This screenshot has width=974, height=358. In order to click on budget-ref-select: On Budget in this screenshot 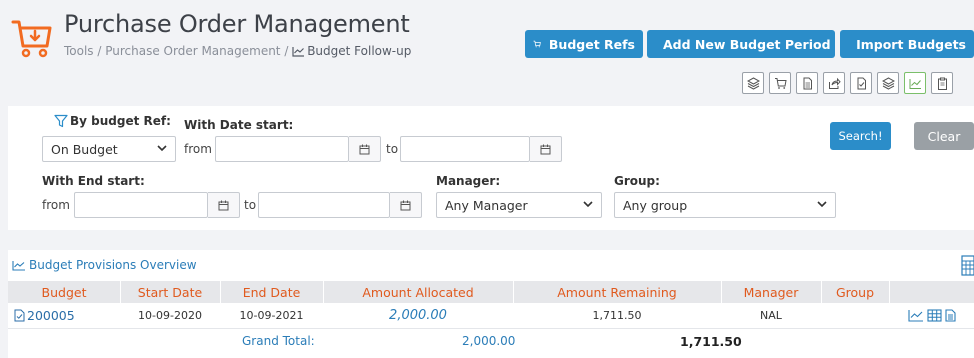, I will do `click(109, 149)`.